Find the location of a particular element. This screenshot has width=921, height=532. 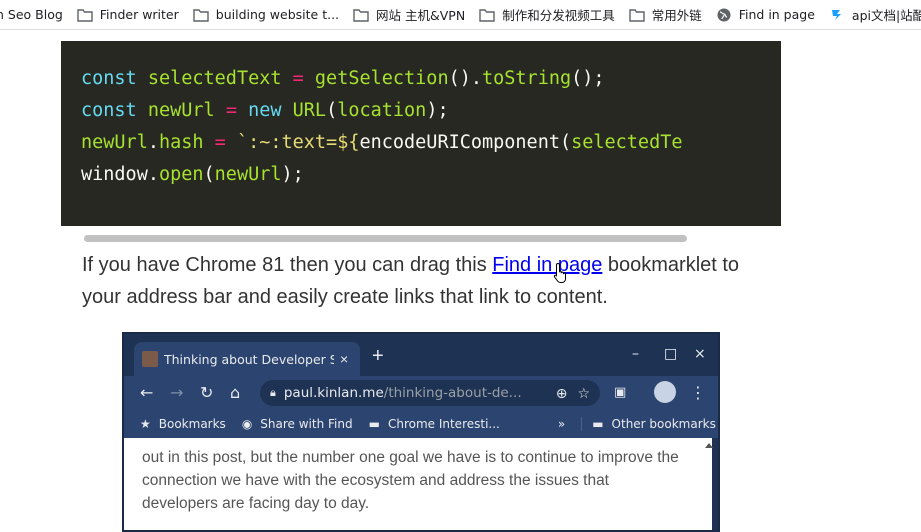

bookmark-folder-video-tools: 制作和分发视频工具 is located at coordinates (548, 15).